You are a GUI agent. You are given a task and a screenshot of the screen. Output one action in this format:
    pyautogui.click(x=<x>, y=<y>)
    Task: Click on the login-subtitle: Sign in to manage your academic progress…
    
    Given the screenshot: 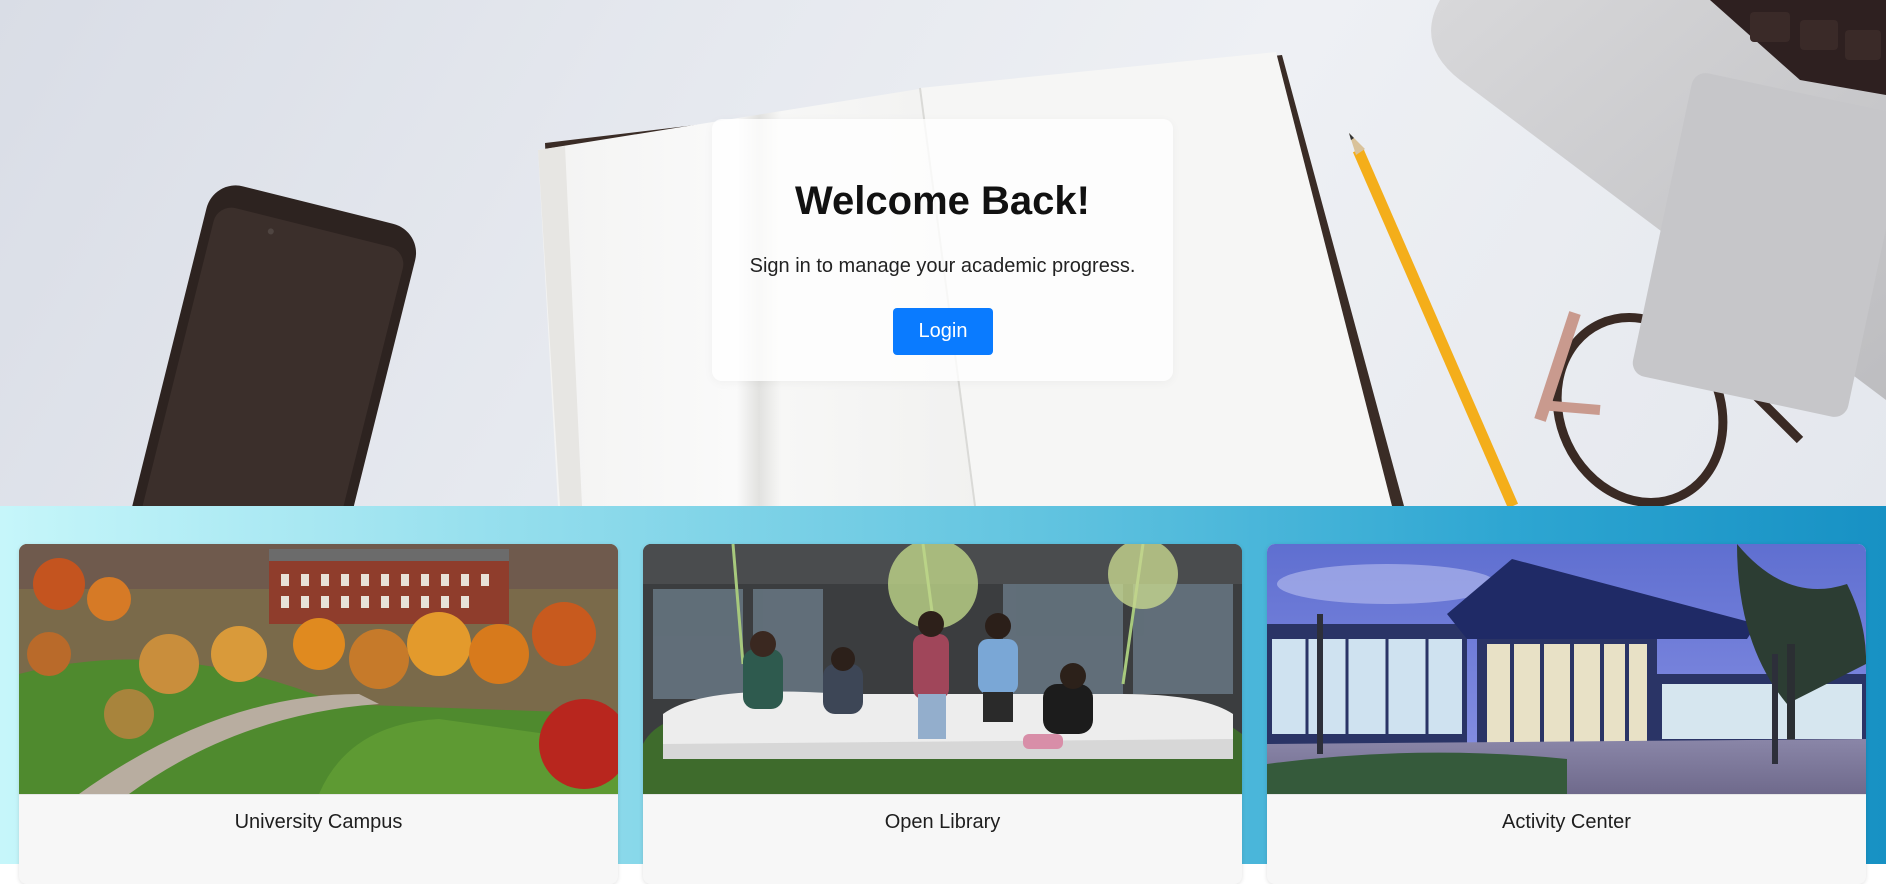 What is the action you would take?
    pyautogui.click(x=942, y=266)
    